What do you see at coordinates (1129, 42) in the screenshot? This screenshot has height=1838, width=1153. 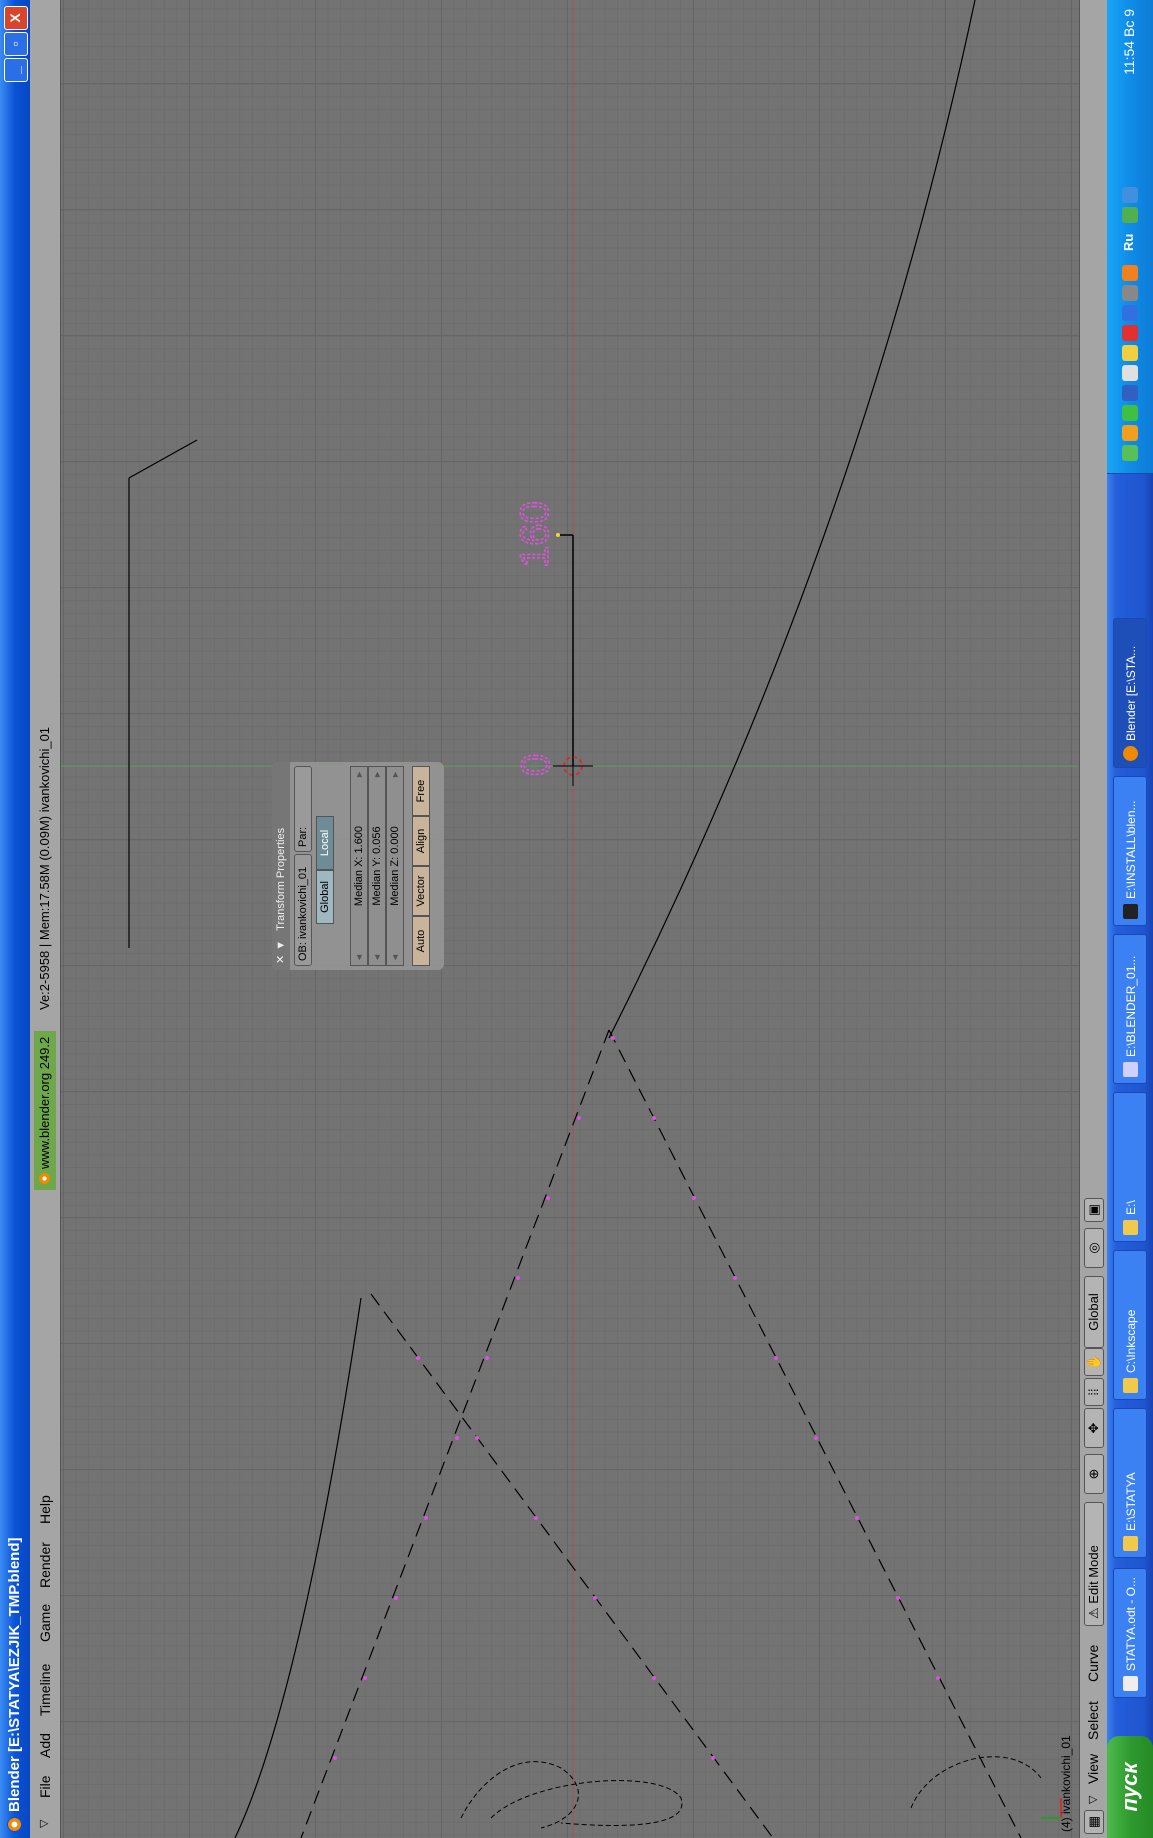 I see `taskbar-clock: 11:54 Вс 9` at bounding box center [1129, 42].